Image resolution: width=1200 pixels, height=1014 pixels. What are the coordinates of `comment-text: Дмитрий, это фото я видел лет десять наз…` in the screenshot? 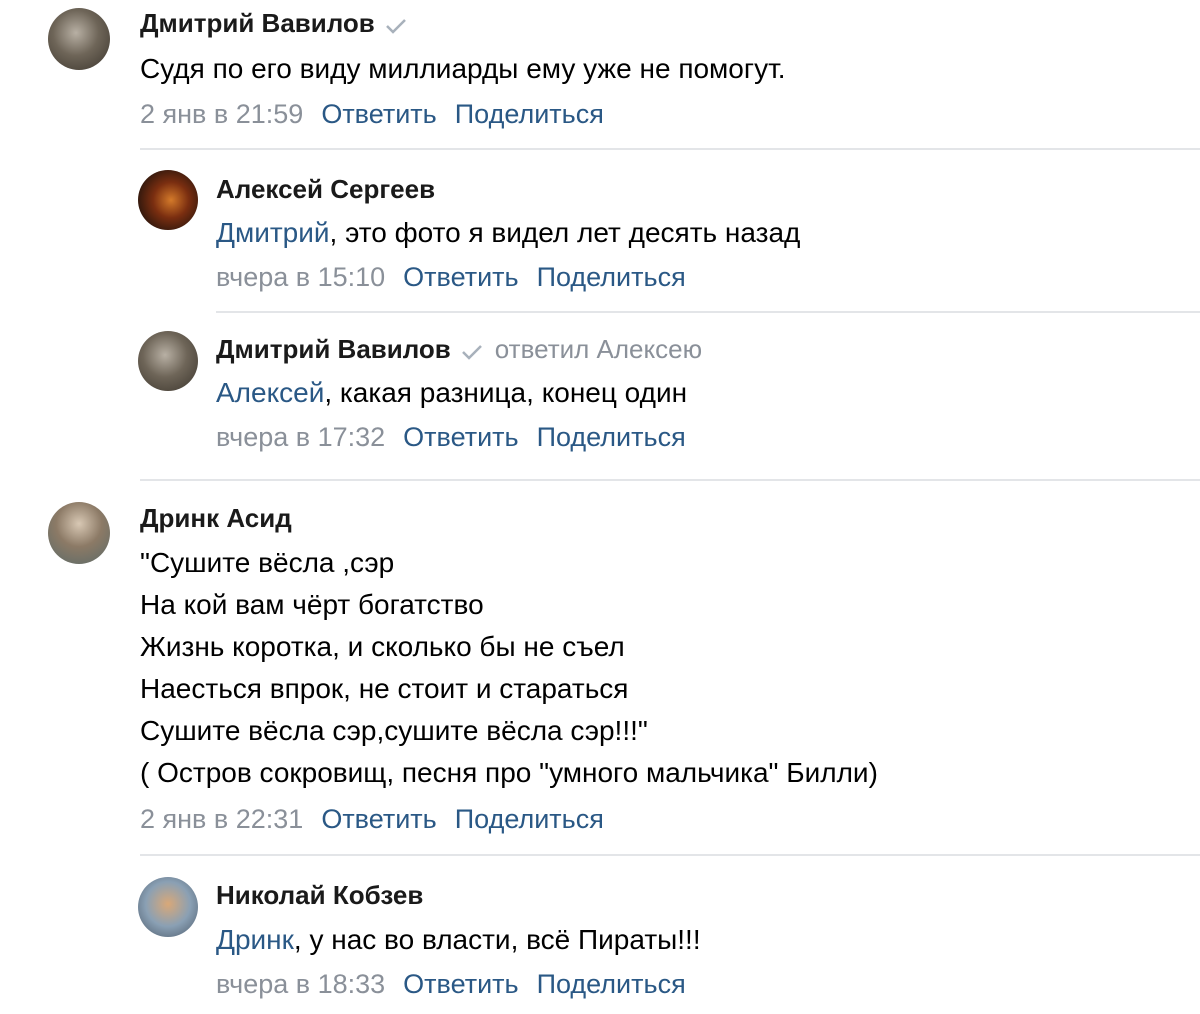 It's located at (508, 233).